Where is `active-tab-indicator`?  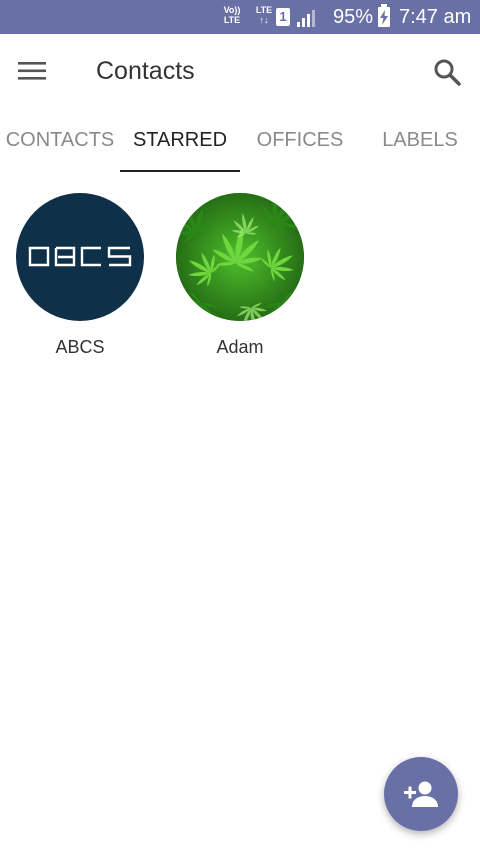 active-tab-indicator is located at coordinates (180, 171).